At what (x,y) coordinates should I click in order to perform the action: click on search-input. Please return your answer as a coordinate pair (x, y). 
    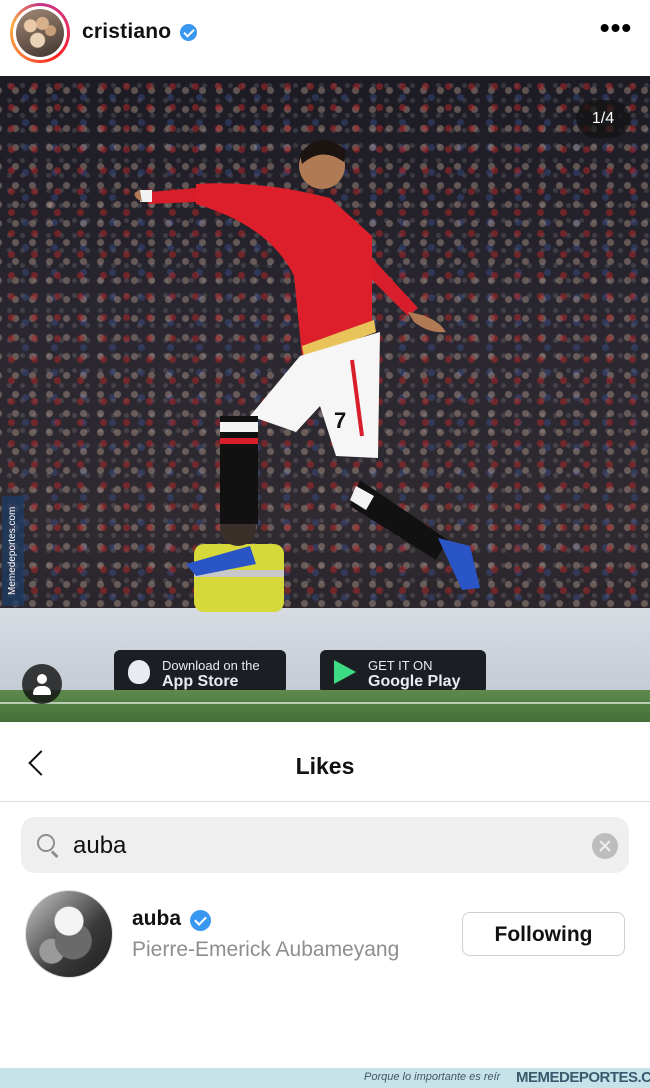
    Looking at the image, I should click on (313, 846).